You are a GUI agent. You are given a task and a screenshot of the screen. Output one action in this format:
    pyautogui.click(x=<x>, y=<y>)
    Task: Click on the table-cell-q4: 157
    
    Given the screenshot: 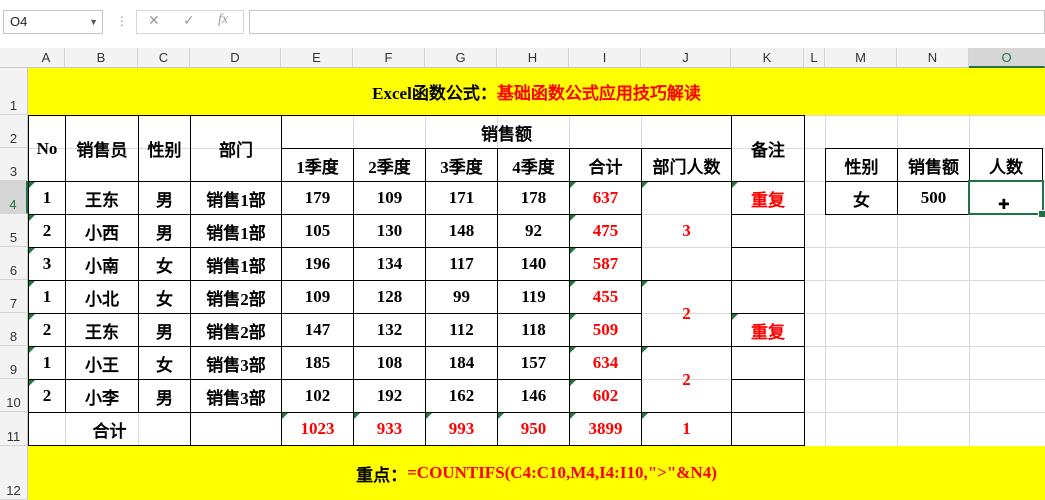 What is the action you would take?
    pyautogui.click(x=533, y=363)
    